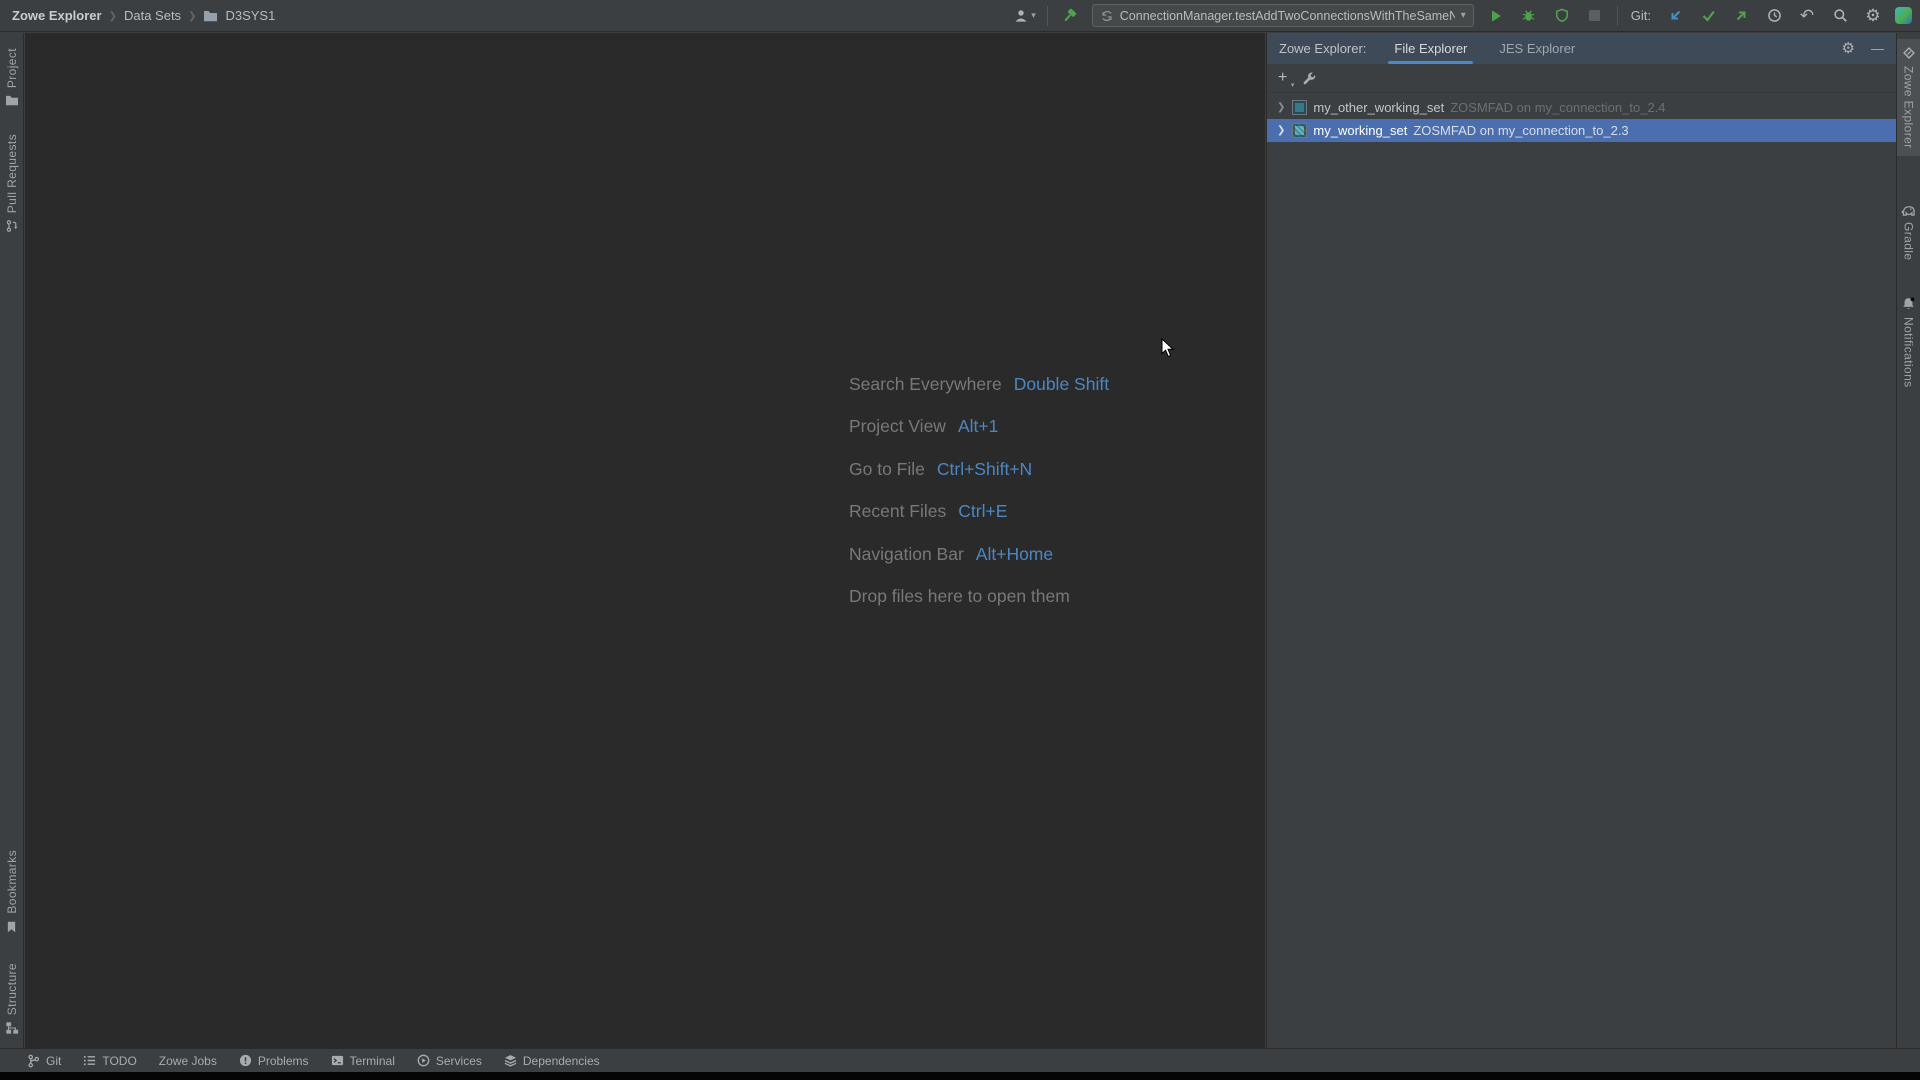 Image resolution: width=1920 pixels, height=1080 pixels. Describe the element at coordinates (1908, 97) in the screenshot. I see `sidebar-item-zowe-explorer: Zowe Explorer` at that location.